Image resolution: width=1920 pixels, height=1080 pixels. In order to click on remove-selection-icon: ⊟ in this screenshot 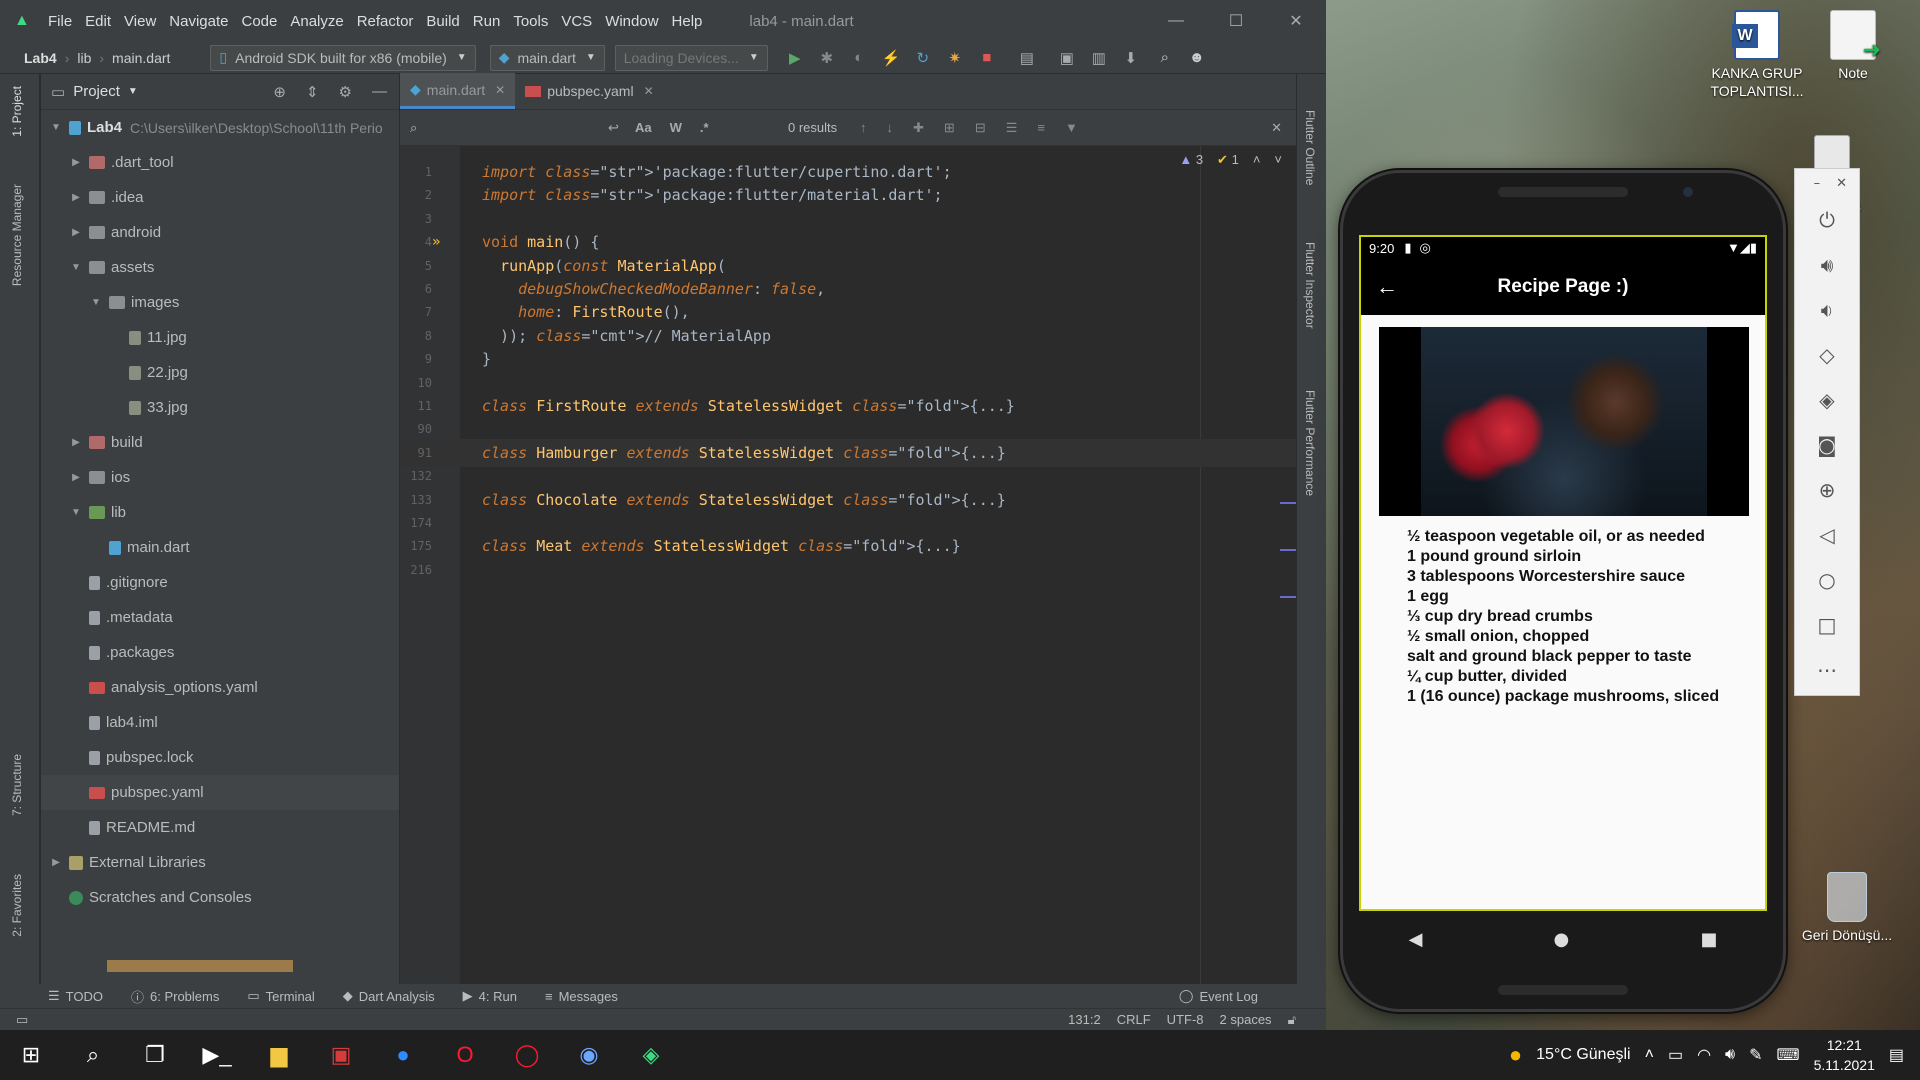, I will do `click(980, 128)`.